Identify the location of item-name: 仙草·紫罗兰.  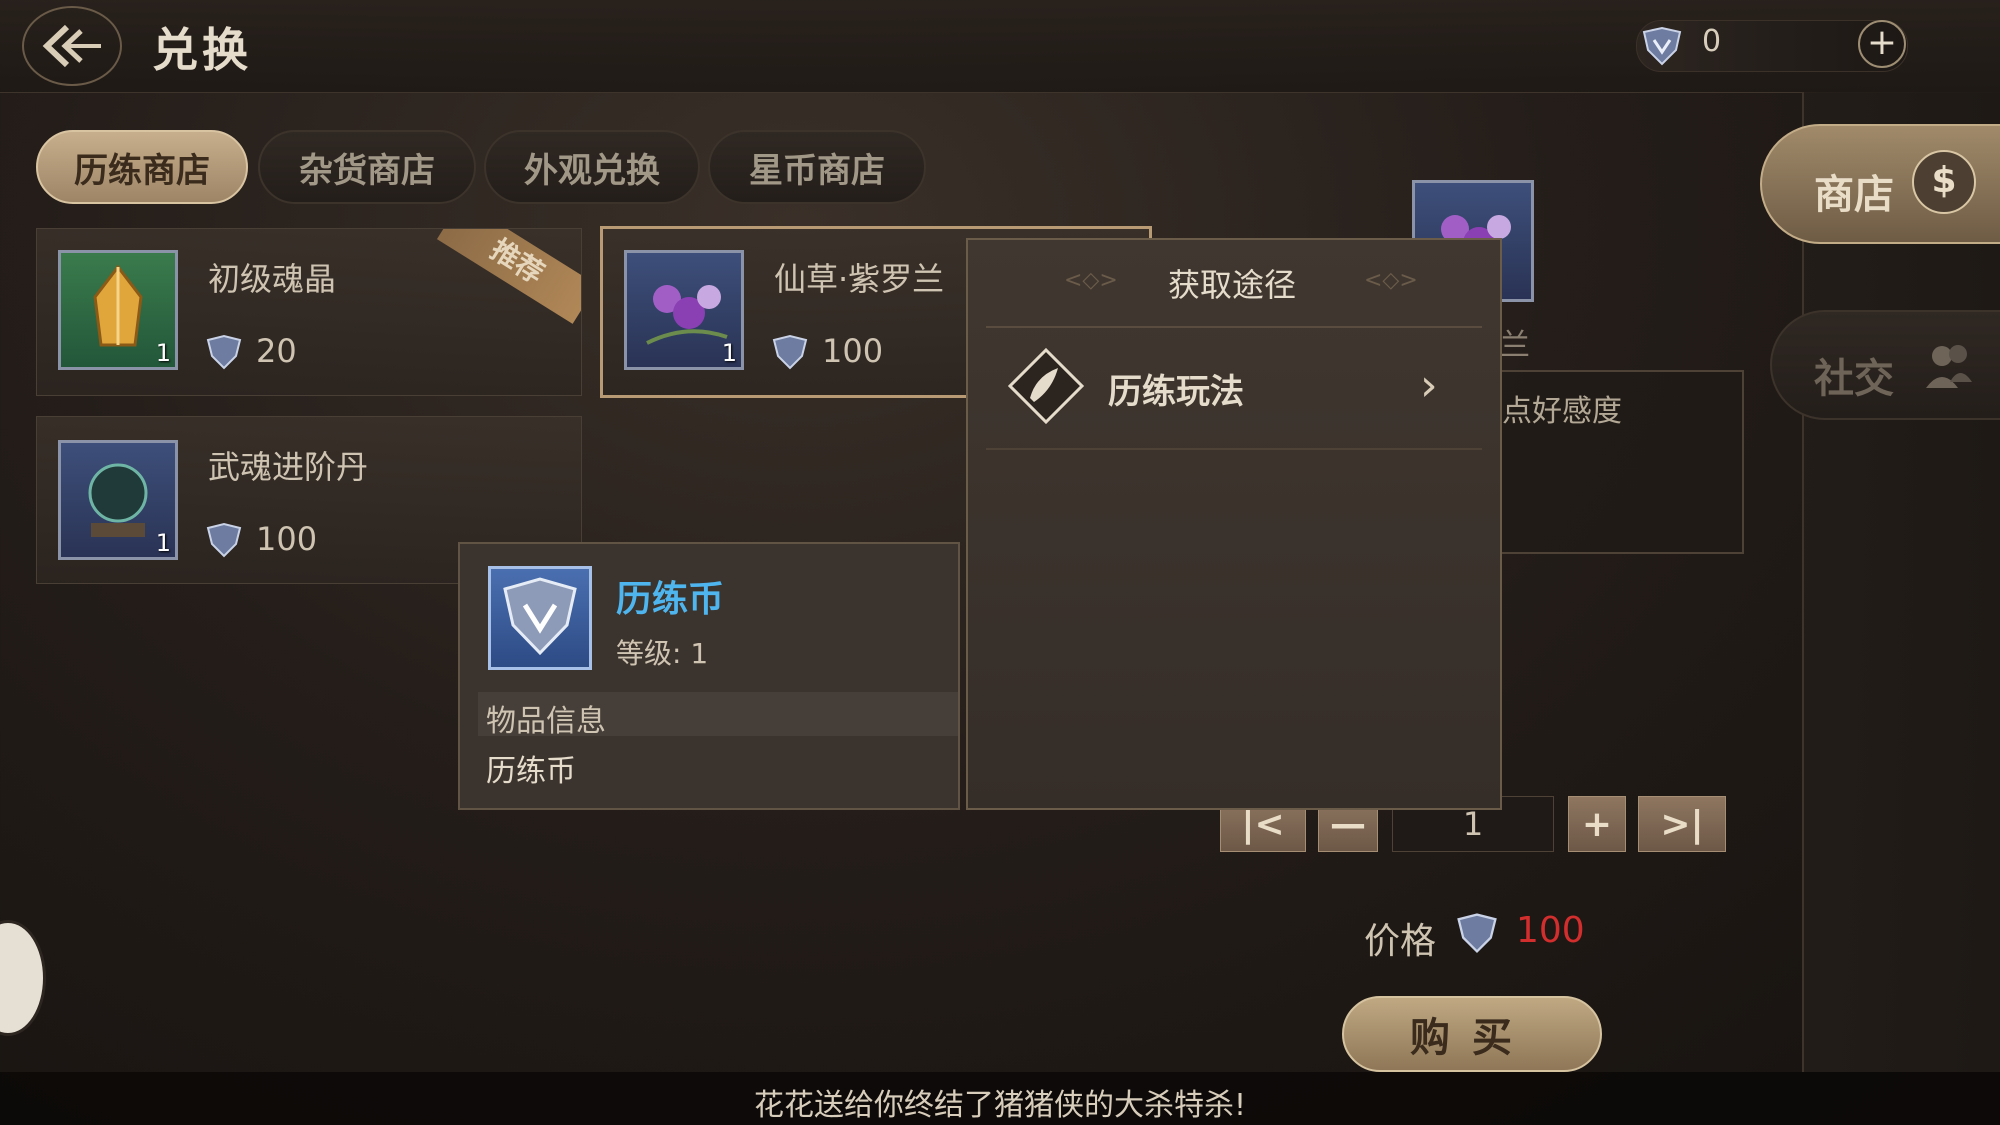
(859, 279).